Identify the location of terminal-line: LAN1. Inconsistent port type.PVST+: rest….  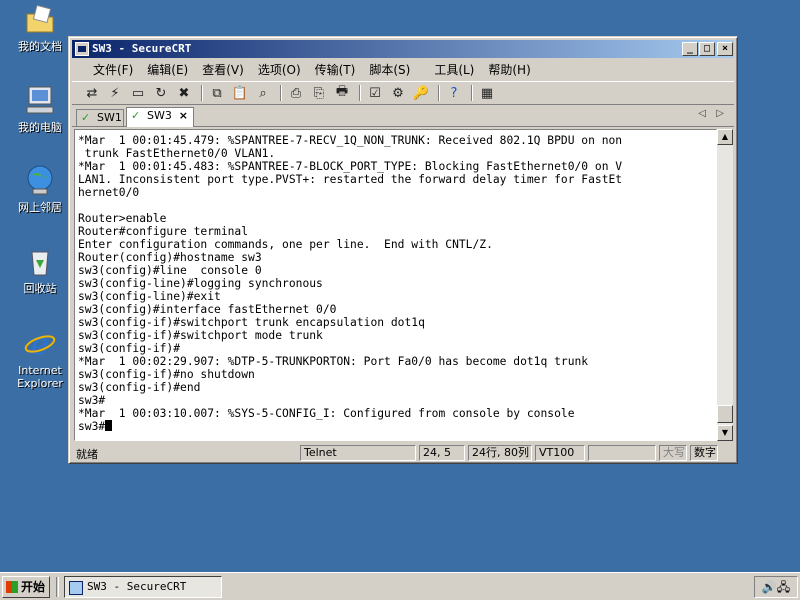
(350, 179).